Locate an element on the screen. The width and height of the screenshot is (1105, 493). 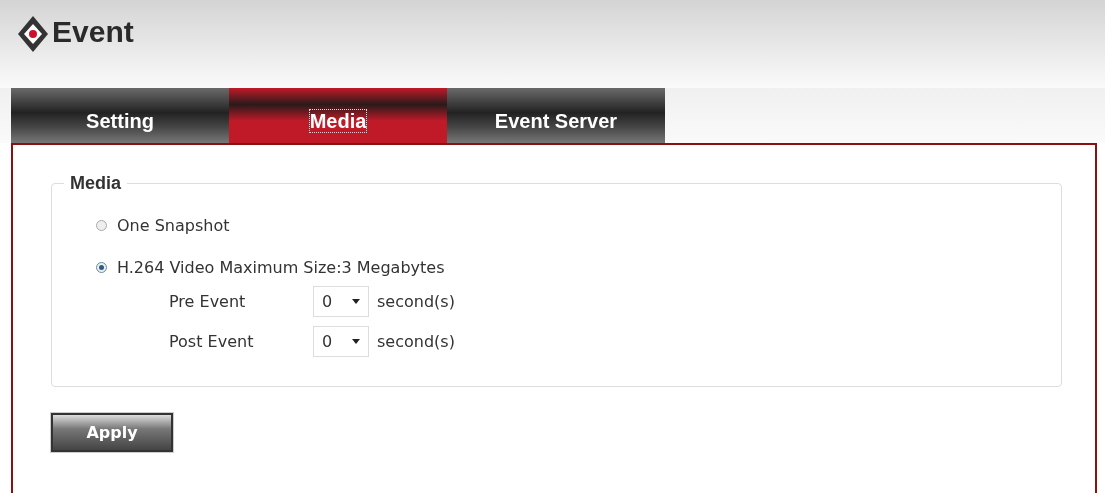
tab: Media is located at coordinates (338, 115).